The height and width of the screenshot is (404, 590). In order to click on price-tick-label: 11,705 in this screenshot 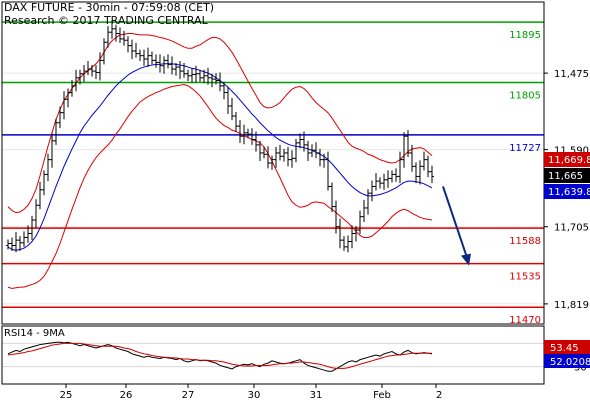, I will do `click(571, 228)`.